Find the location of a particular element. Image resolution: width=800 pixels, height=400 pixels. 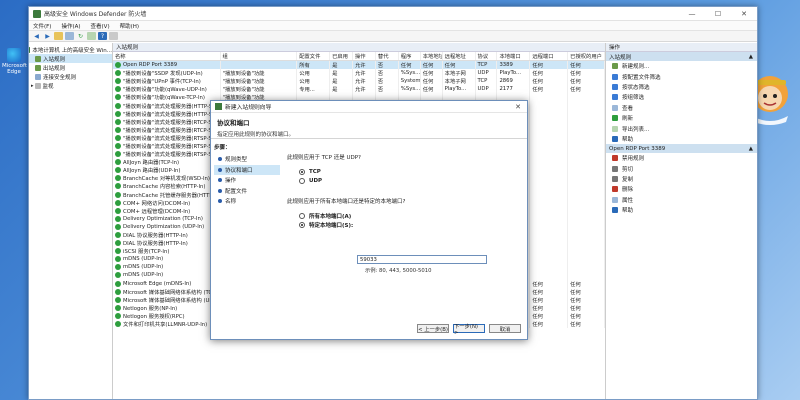

action-item: 属性 is located at coordinates (681, 200).